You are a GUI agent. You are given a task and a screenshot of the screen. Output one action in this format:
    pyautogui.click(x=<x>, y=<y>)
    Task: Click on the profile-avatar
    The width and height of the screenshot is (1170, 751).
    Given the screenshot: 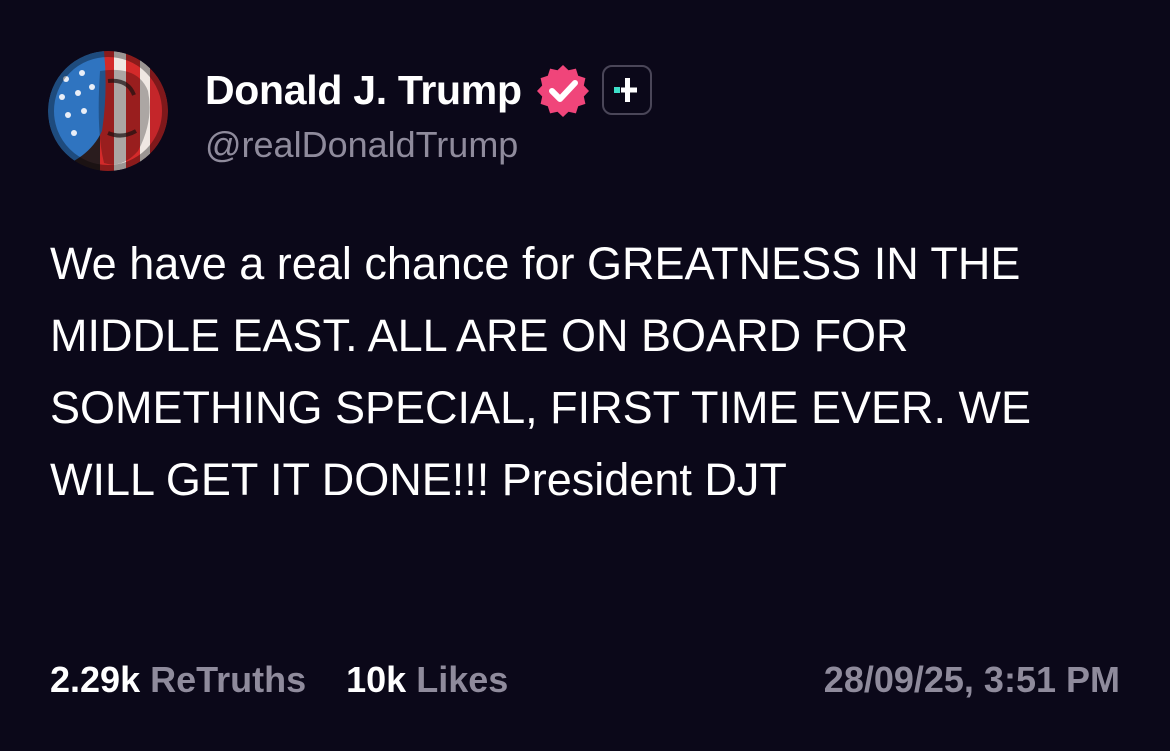 What is the action you would take?
    pyautogui.click(x=108, y=111)
    